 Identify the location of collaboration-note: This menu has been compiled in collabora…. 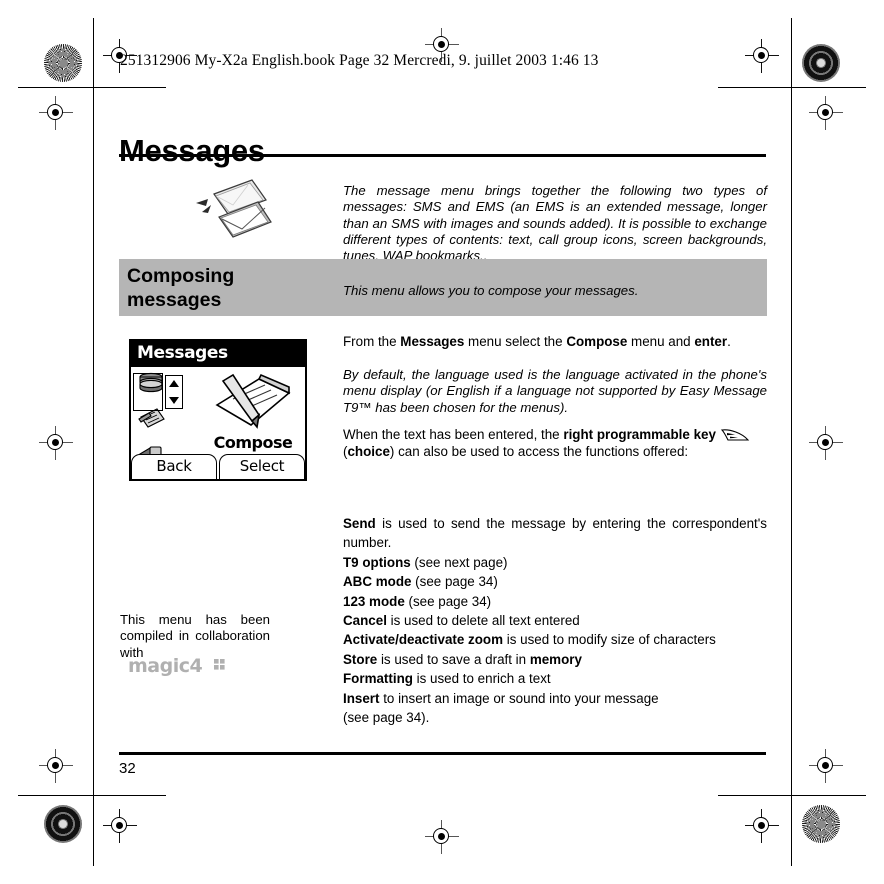
(195, 636).